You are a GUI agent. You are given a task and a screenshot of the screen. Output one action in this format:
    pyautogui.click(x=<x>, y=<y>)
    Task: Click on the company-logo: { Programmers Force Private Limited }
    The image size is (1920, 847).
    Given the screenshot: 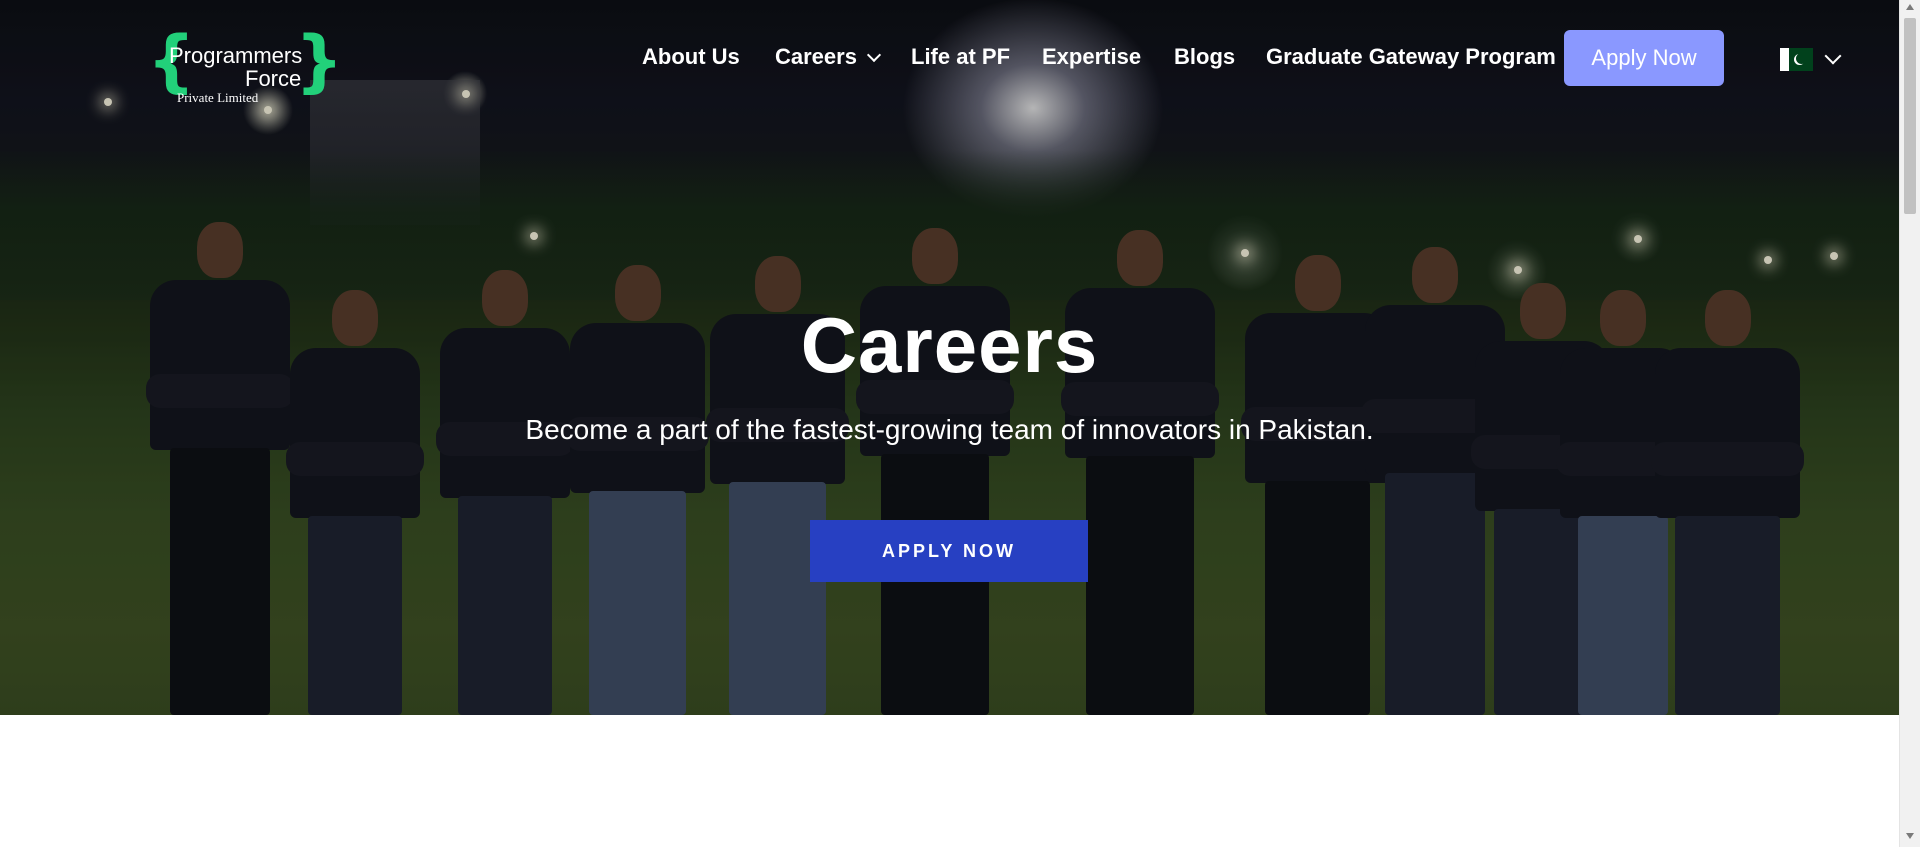 What is the action you would take?
    pyautogui.click(x=245, y=63)
    